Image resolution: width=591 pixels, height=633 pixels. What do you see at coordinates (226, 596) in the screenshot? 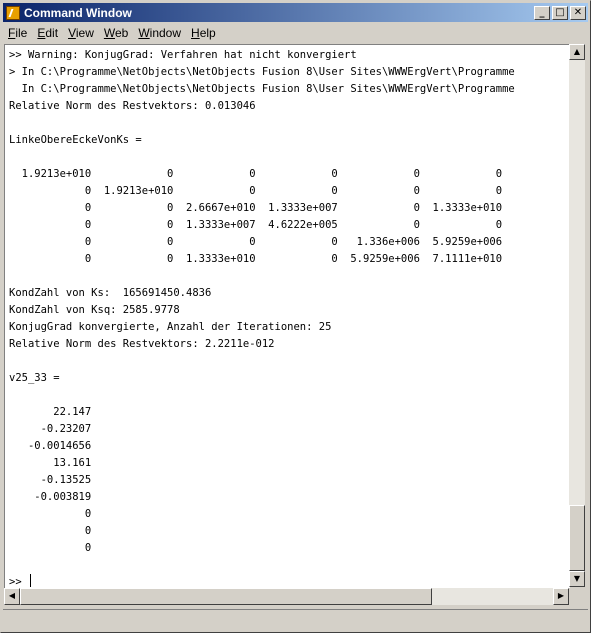
I see `horizontal-scroll-thumb` at bounding box center [226, 596].